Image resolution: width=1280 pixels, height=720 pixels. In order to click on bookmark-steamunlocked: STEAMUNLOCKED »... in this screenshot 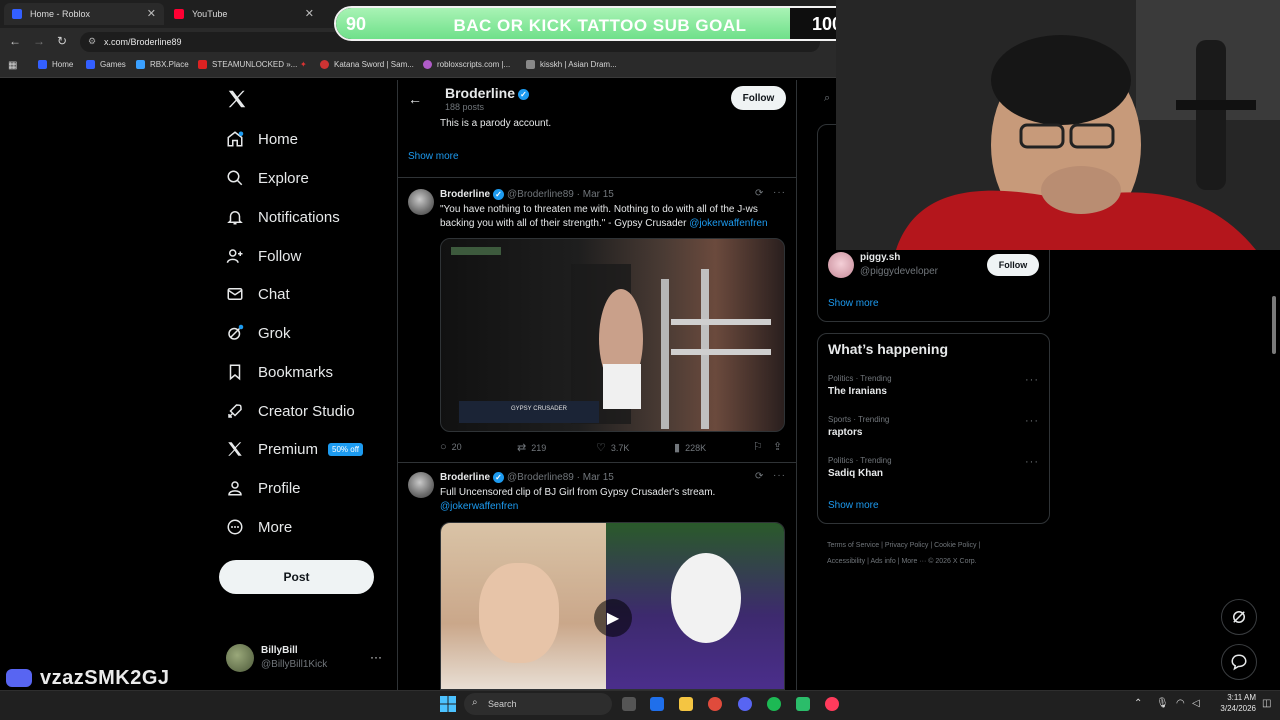, I will do `click(247, 64)`.